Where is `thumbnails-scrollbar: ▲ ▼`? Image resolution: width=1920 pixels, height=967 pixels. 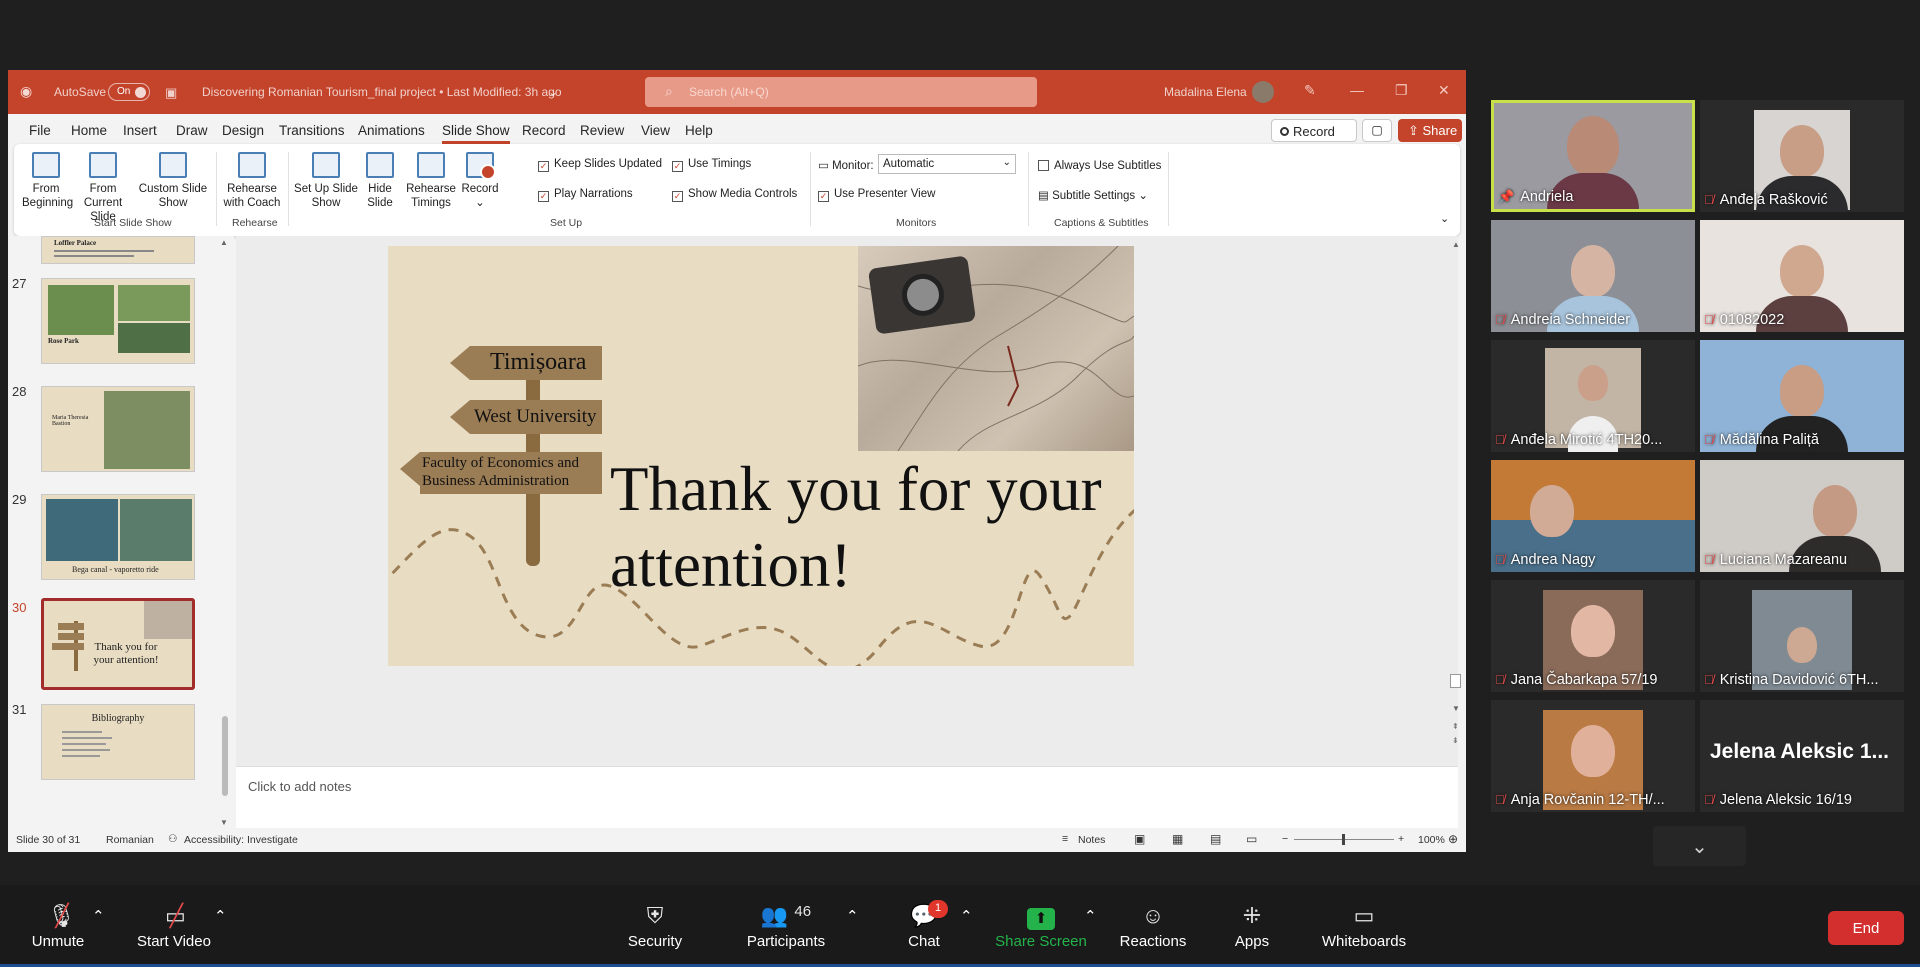
thumbnails-scrollbar: ▲ ▼ is located at coordinates (225, 535).